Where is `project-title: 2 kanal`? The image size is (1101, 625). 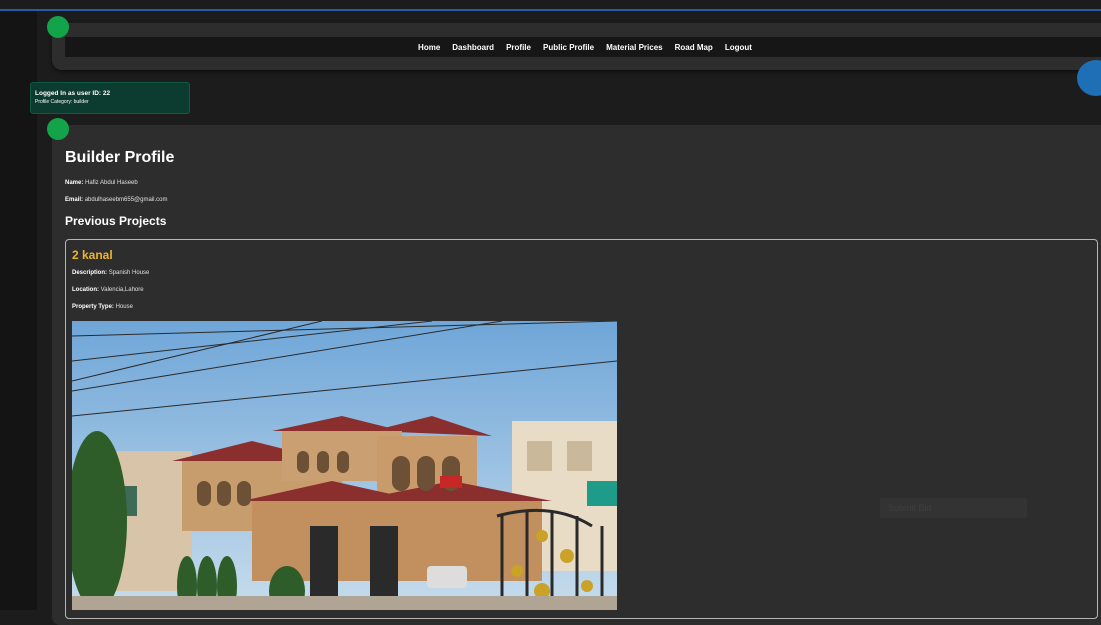
project-title: 2 kanal is located at coordinates (92, 255).